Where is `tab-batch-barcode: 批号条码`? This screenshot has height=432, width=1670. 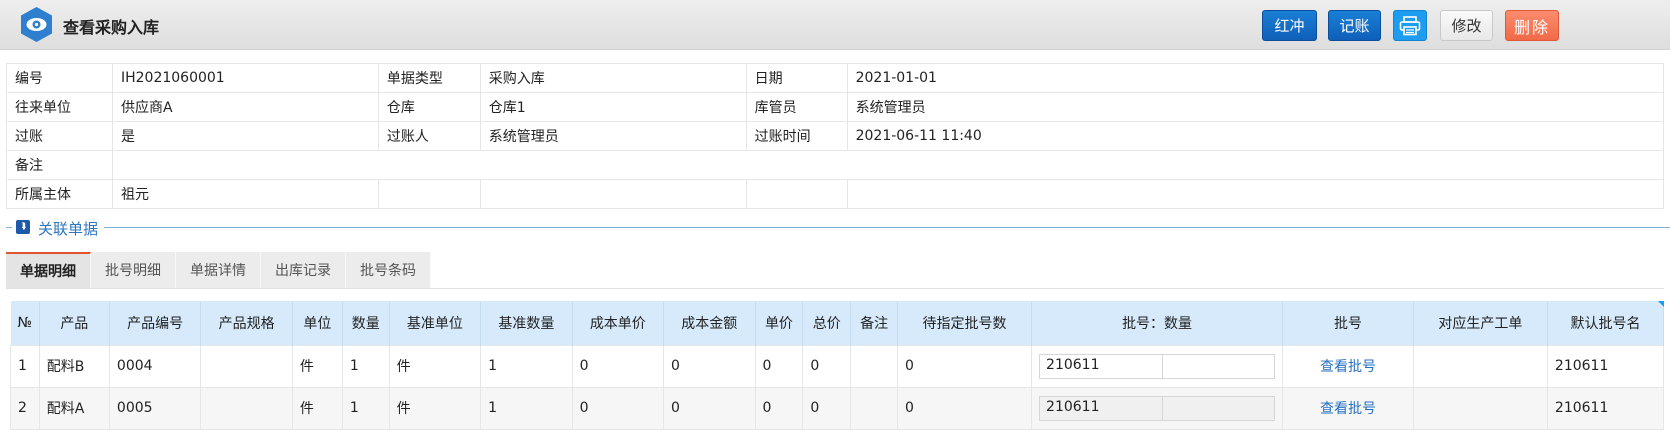
tab-batch-barcode: 批号条码 is located at coordinates (388, 270).